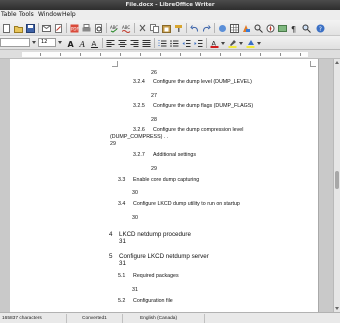 This screenshot has width=340, height=323. Describe the element at coordinates (223, 43) in the screenshot. I see `font-color-dropdown-icon` at that location.